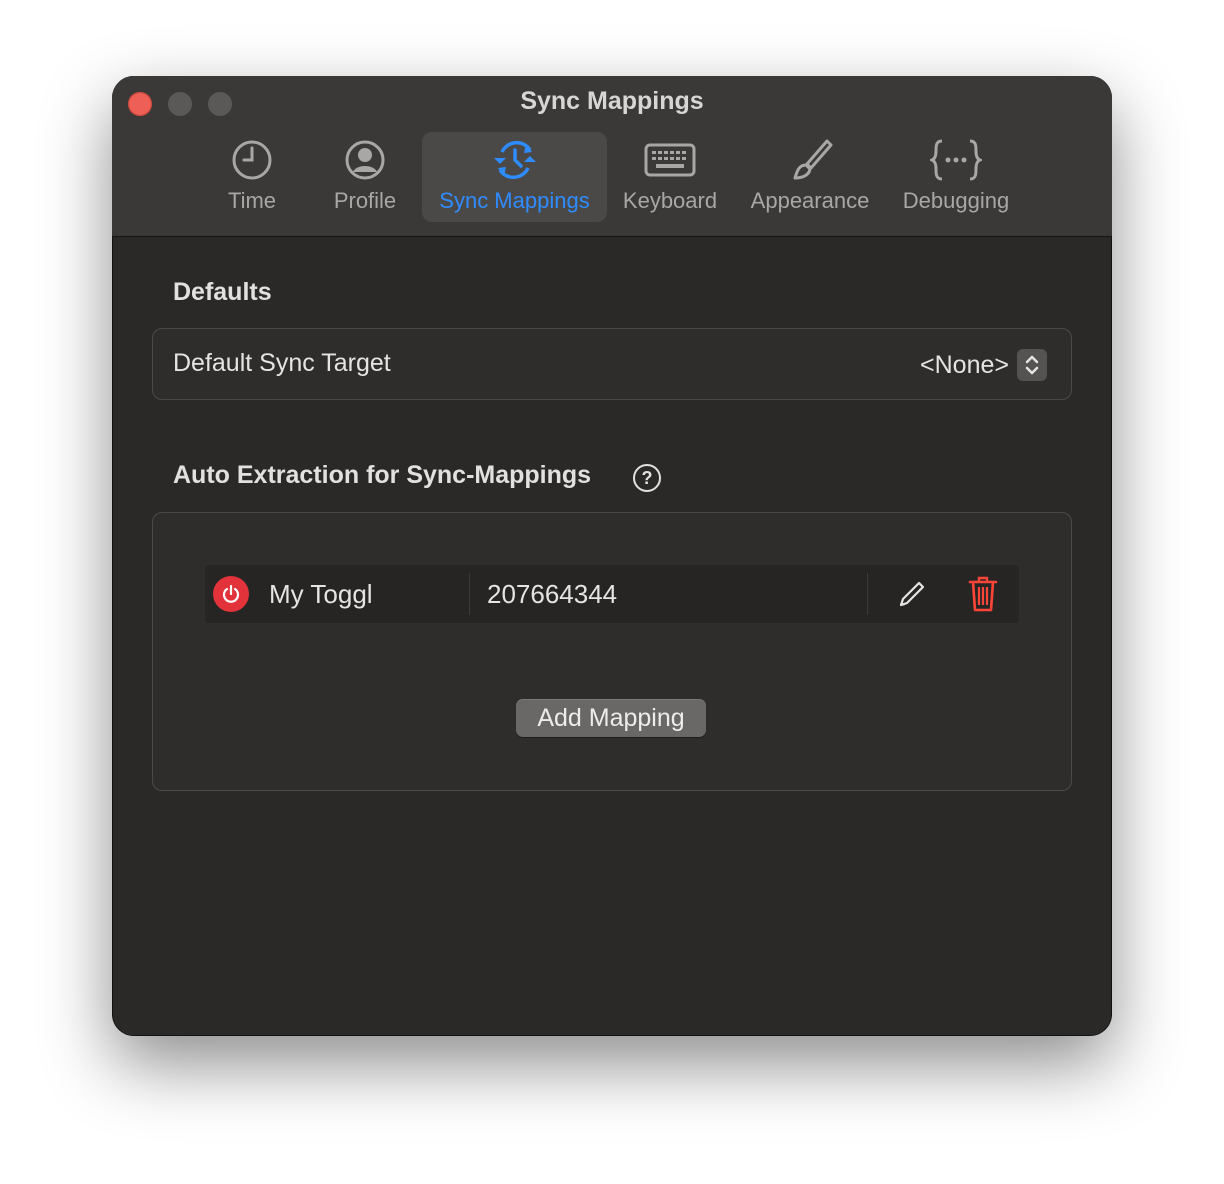  What do you see at coordinates (956, 200) in the screenshot?
I see `tab-label: Debugging` at bounding box center [956, 200].